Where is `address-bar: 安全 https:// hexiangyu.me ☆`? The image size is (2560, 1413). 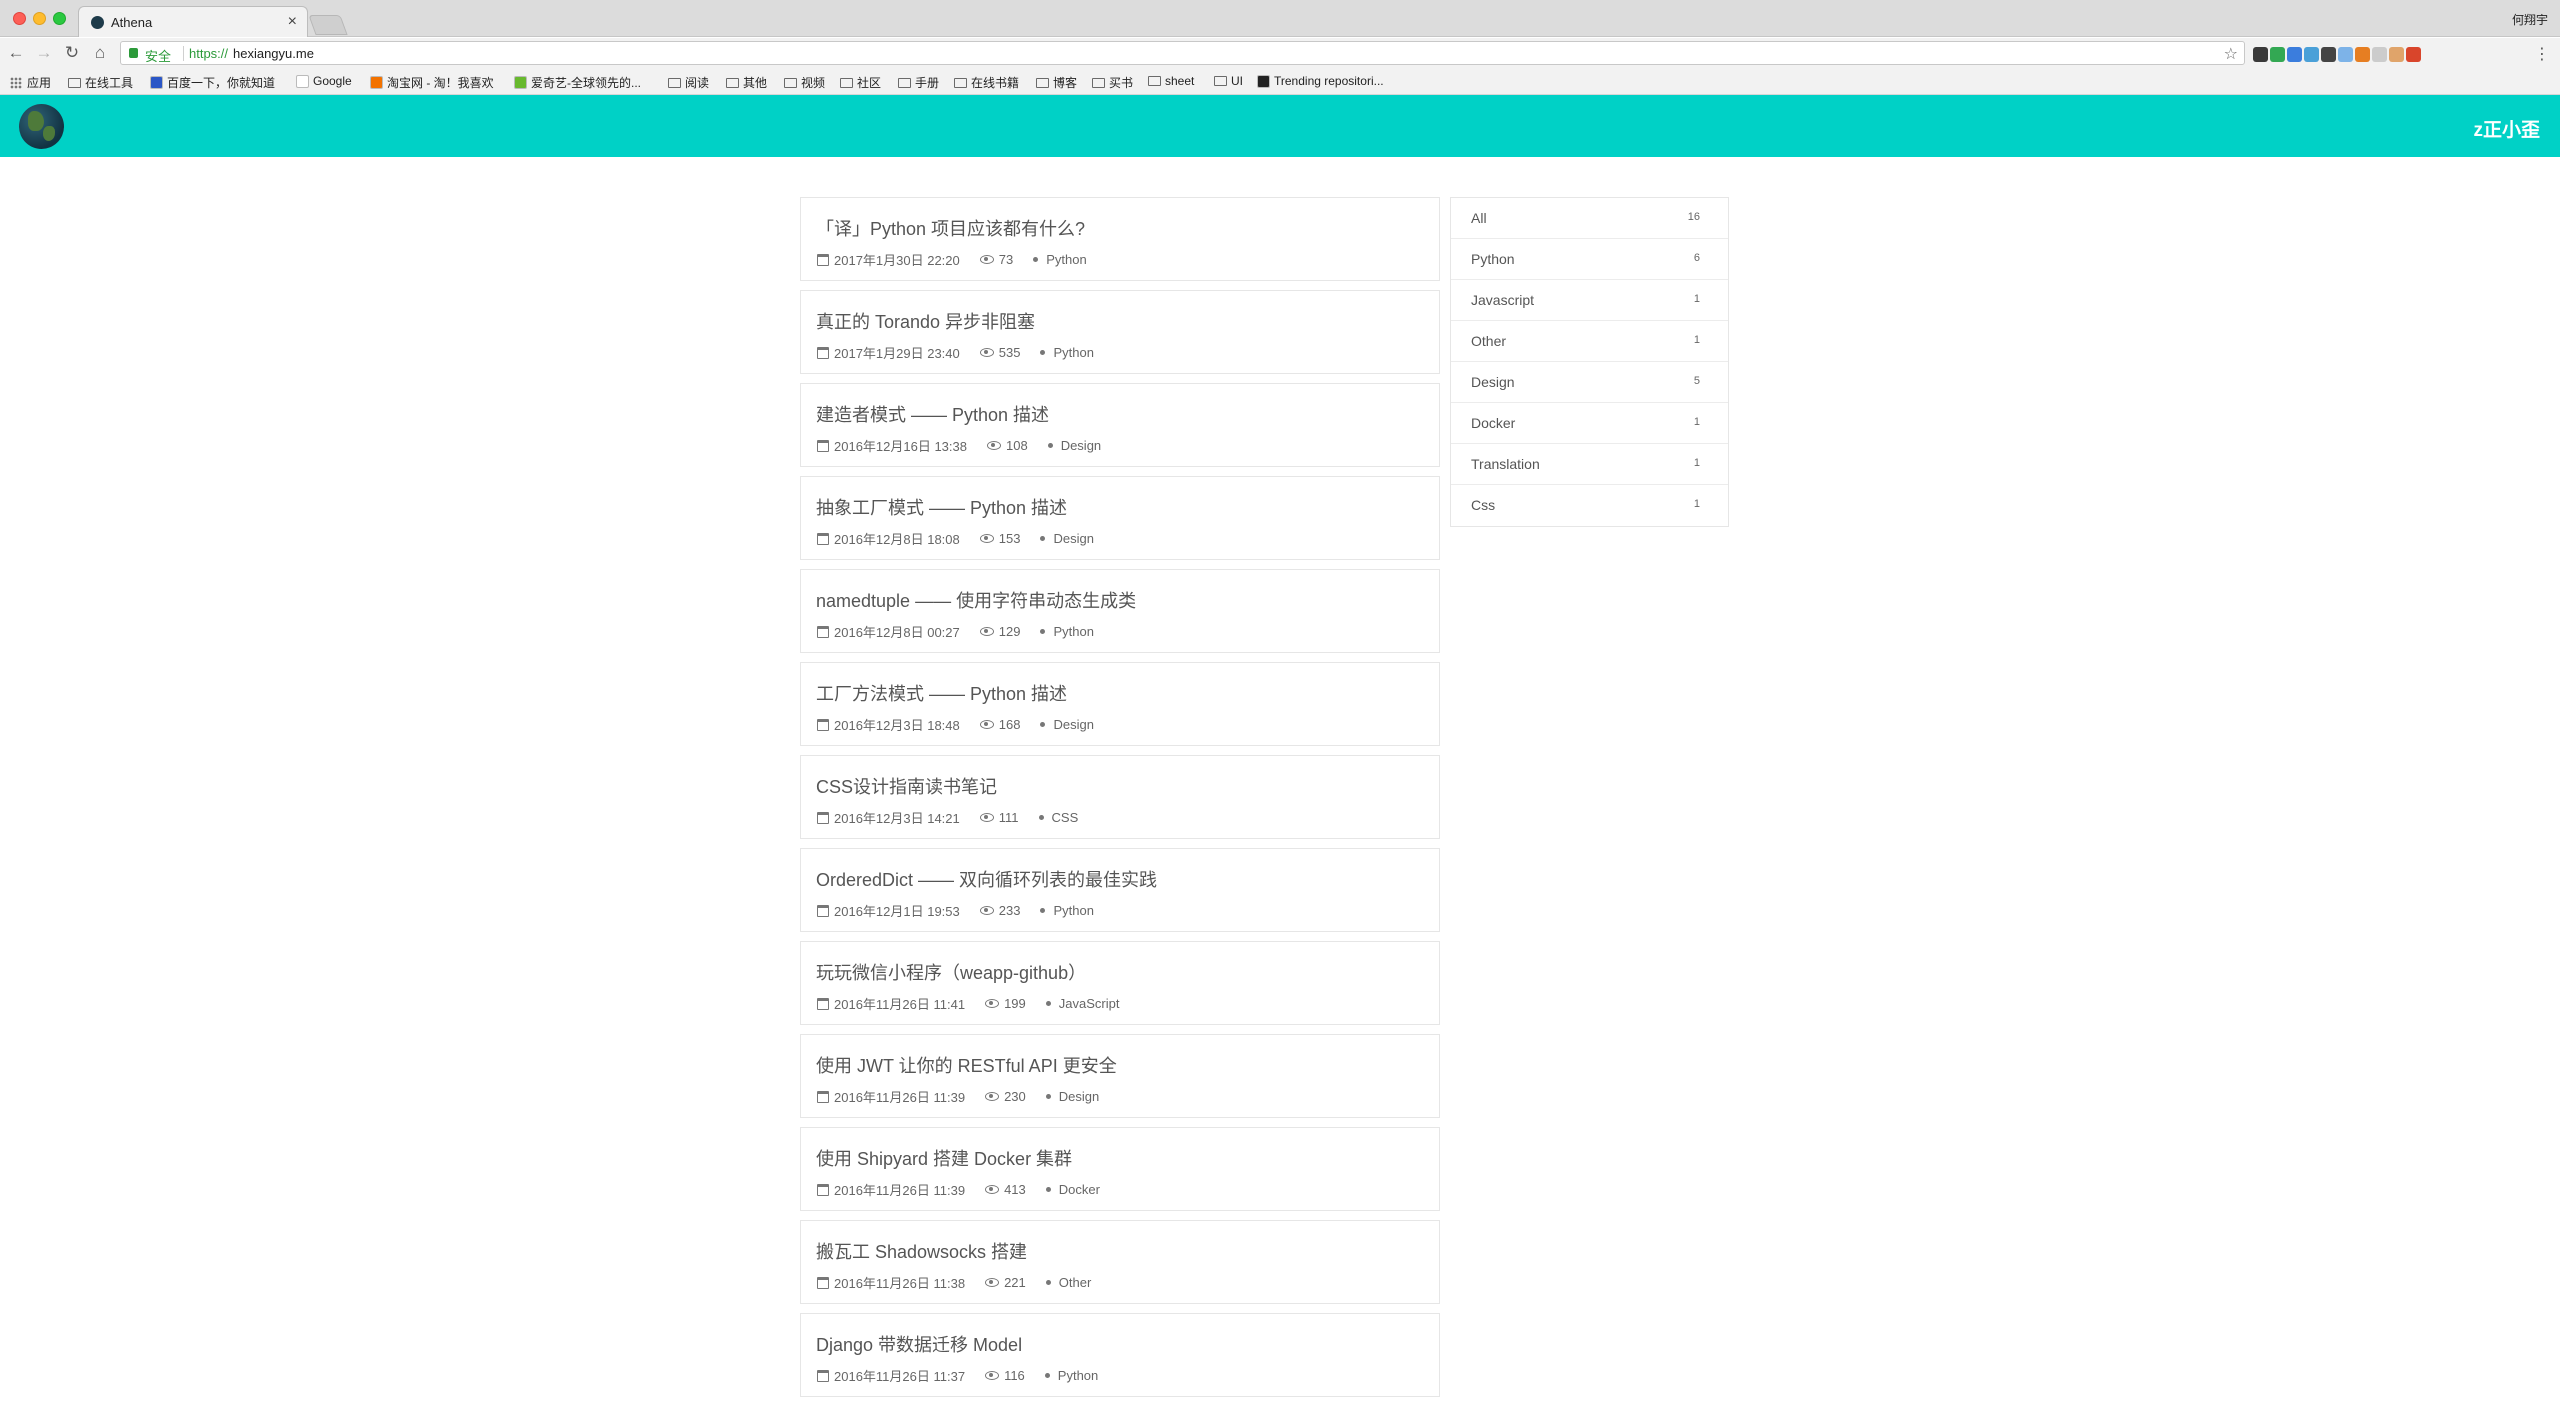
address-bar: 安全 https:// hexiangyu.me ☆ is located at coordinates (1182, 53).